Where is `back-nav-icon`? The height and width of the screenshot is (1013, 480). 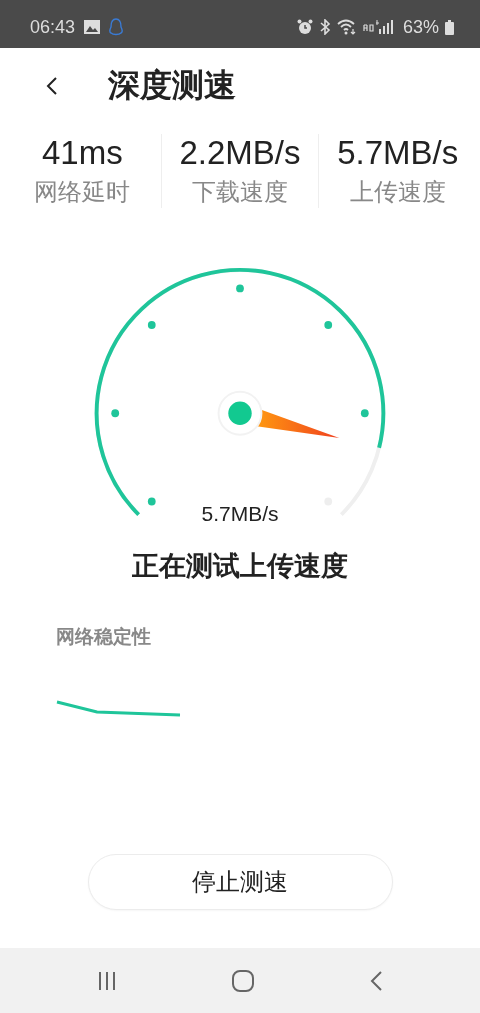 back-nav-icon is located at coordinates (376, 980).